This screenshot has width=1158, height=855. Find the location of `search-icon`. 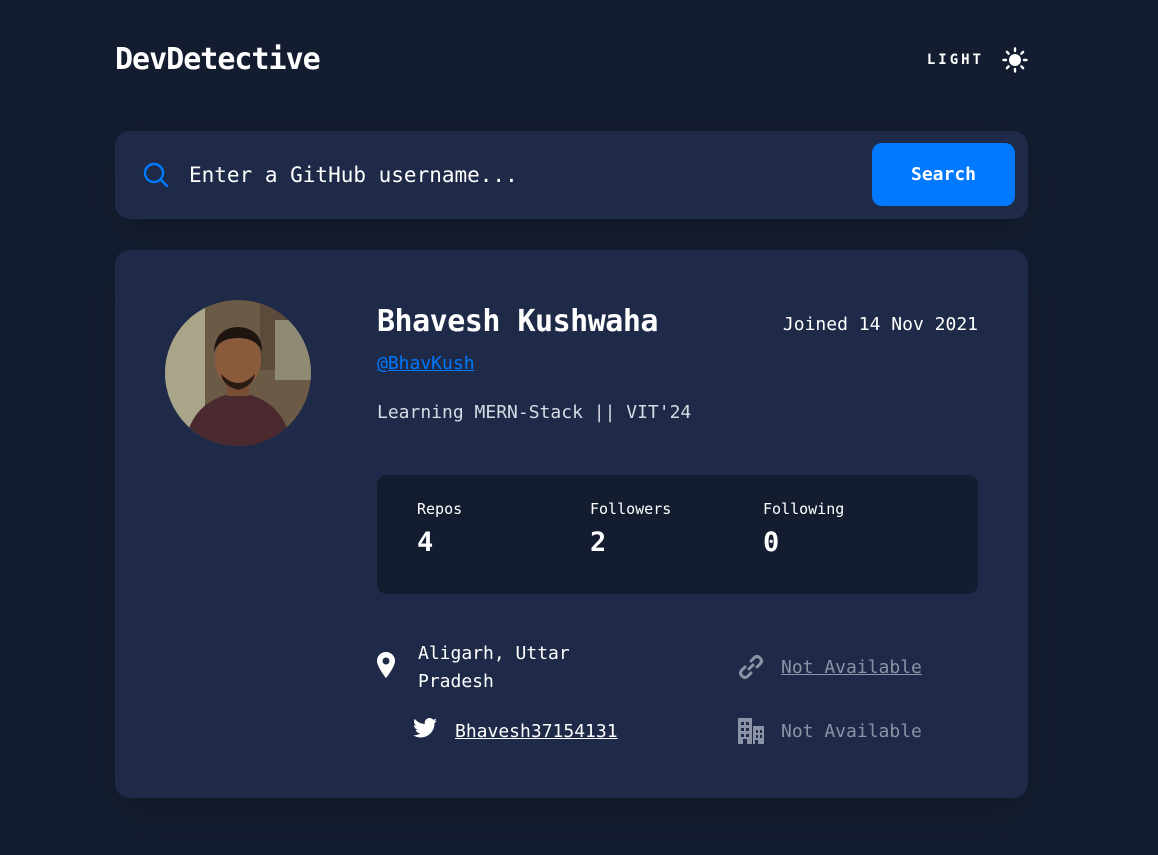

search-icon is located at coordinates (156, 175).